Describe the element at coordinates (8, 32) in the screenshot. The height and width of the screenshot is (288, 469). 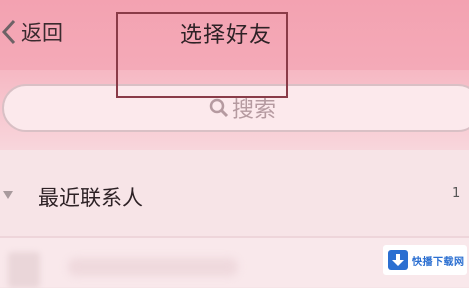
I see `chevron-left-icon` at that location.